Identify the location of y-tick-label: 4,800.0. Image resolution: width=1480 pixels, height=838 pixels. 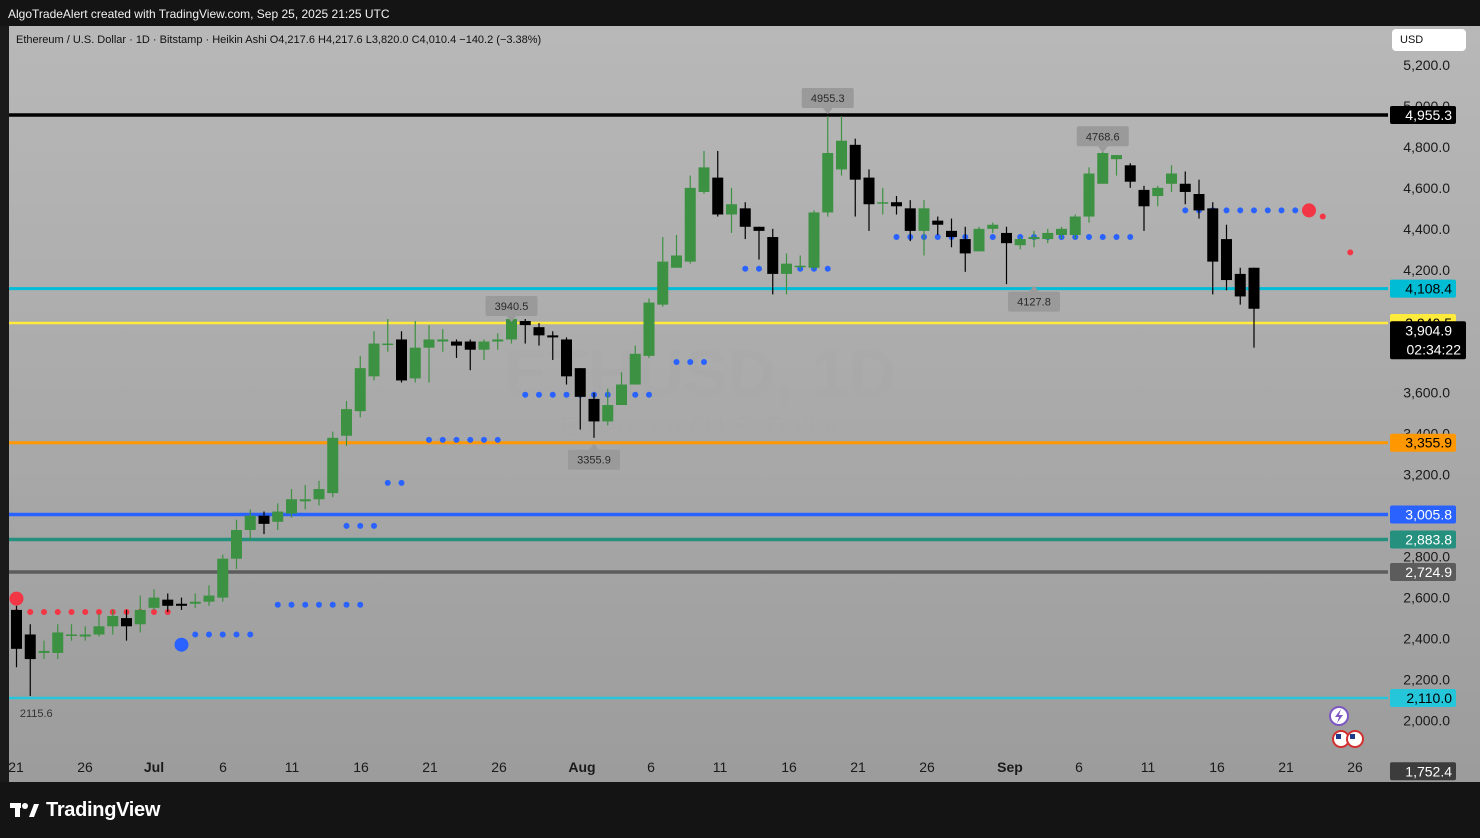
(1426, 147).